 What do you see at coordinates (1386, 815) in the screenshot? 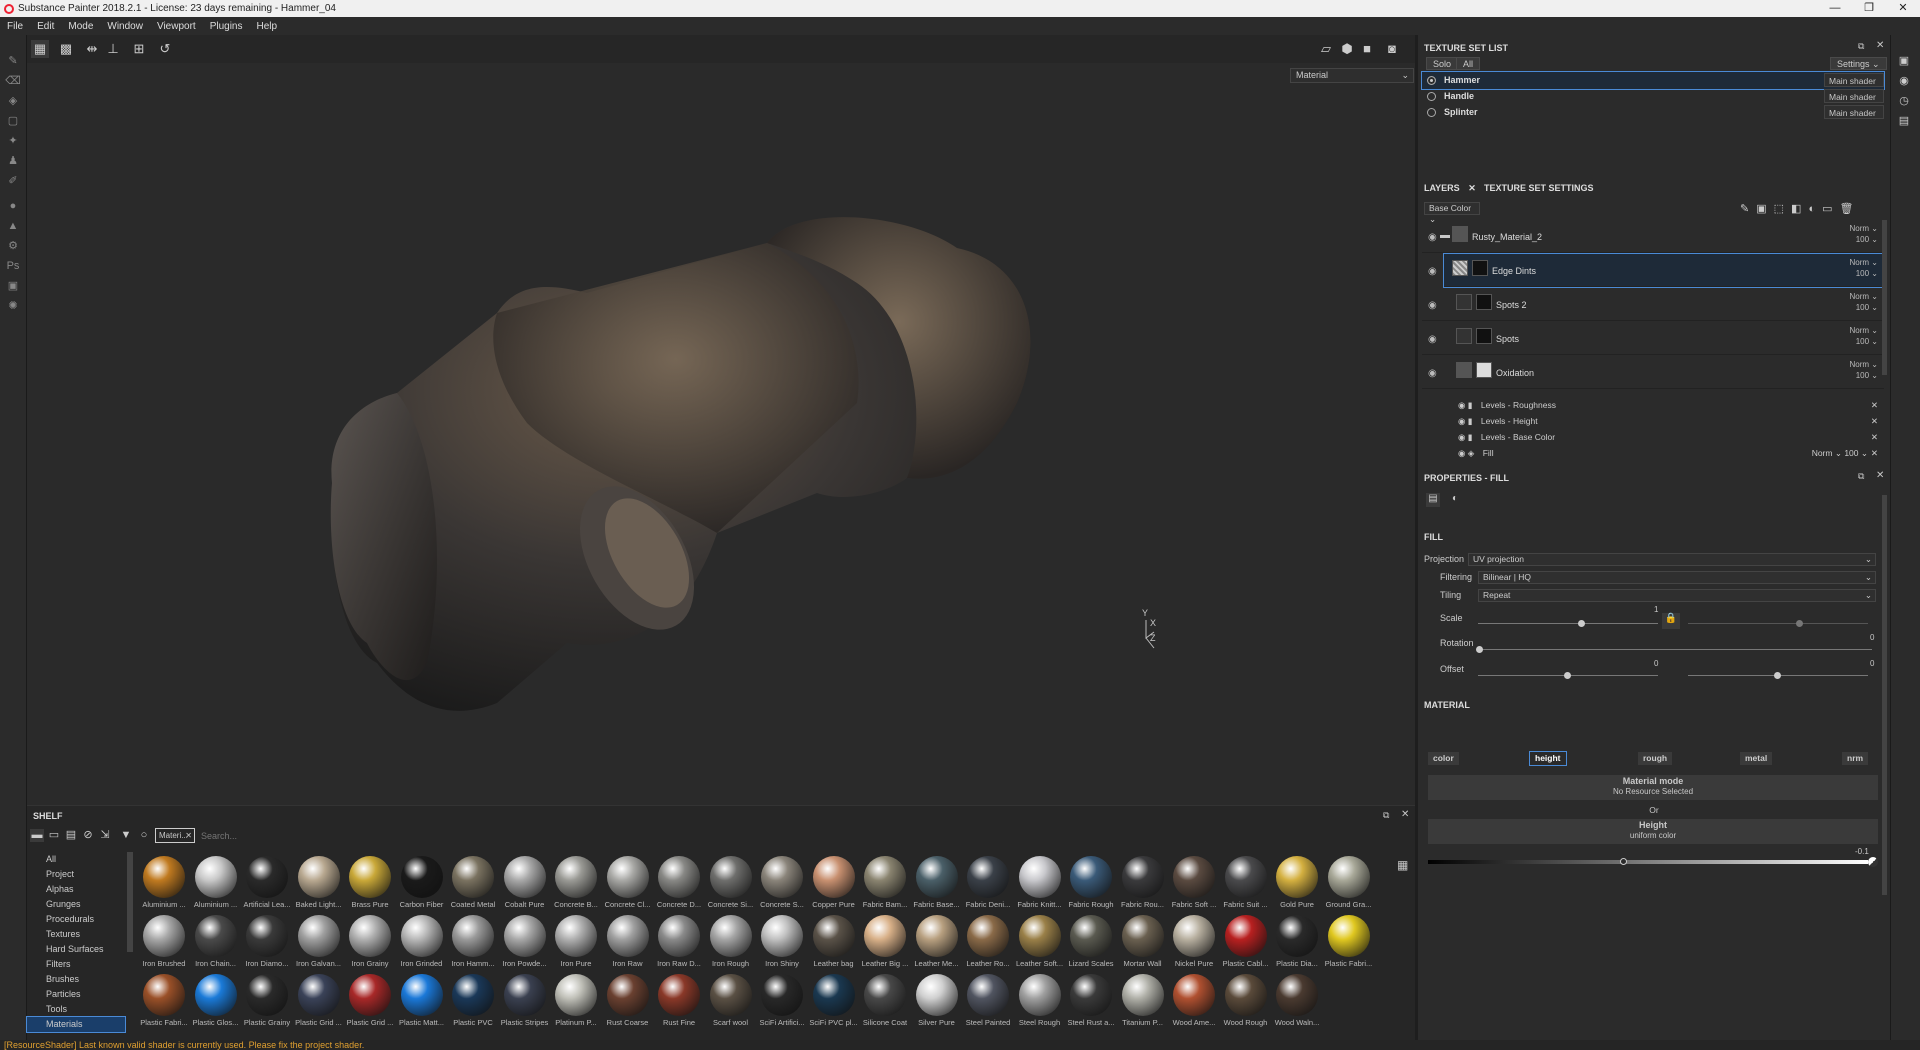
I see `float-panel-icon: ⧉` at bounding box center [1386, 815].